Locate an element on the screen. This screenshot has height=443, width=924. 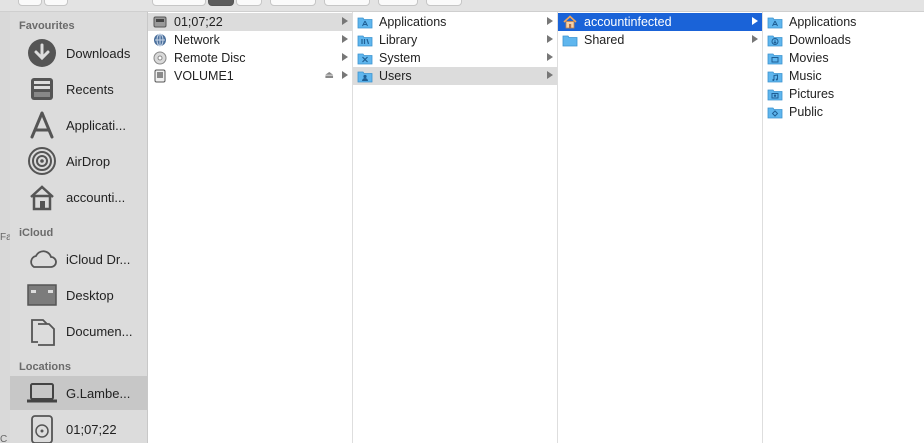
sidebar-item-label: Recents is located at coordinates (90, 89).